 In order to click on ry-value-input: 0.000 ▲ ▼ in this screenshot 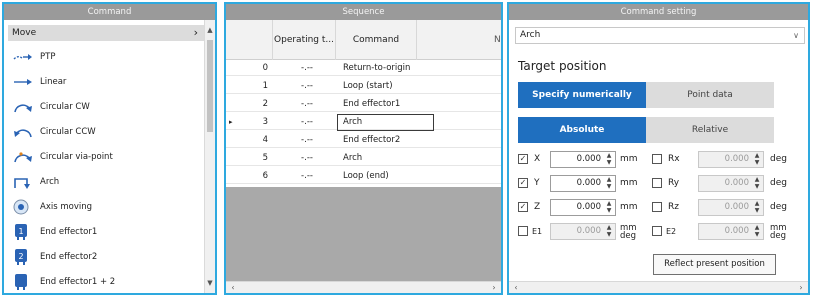, I will do `click(731, 183)`.